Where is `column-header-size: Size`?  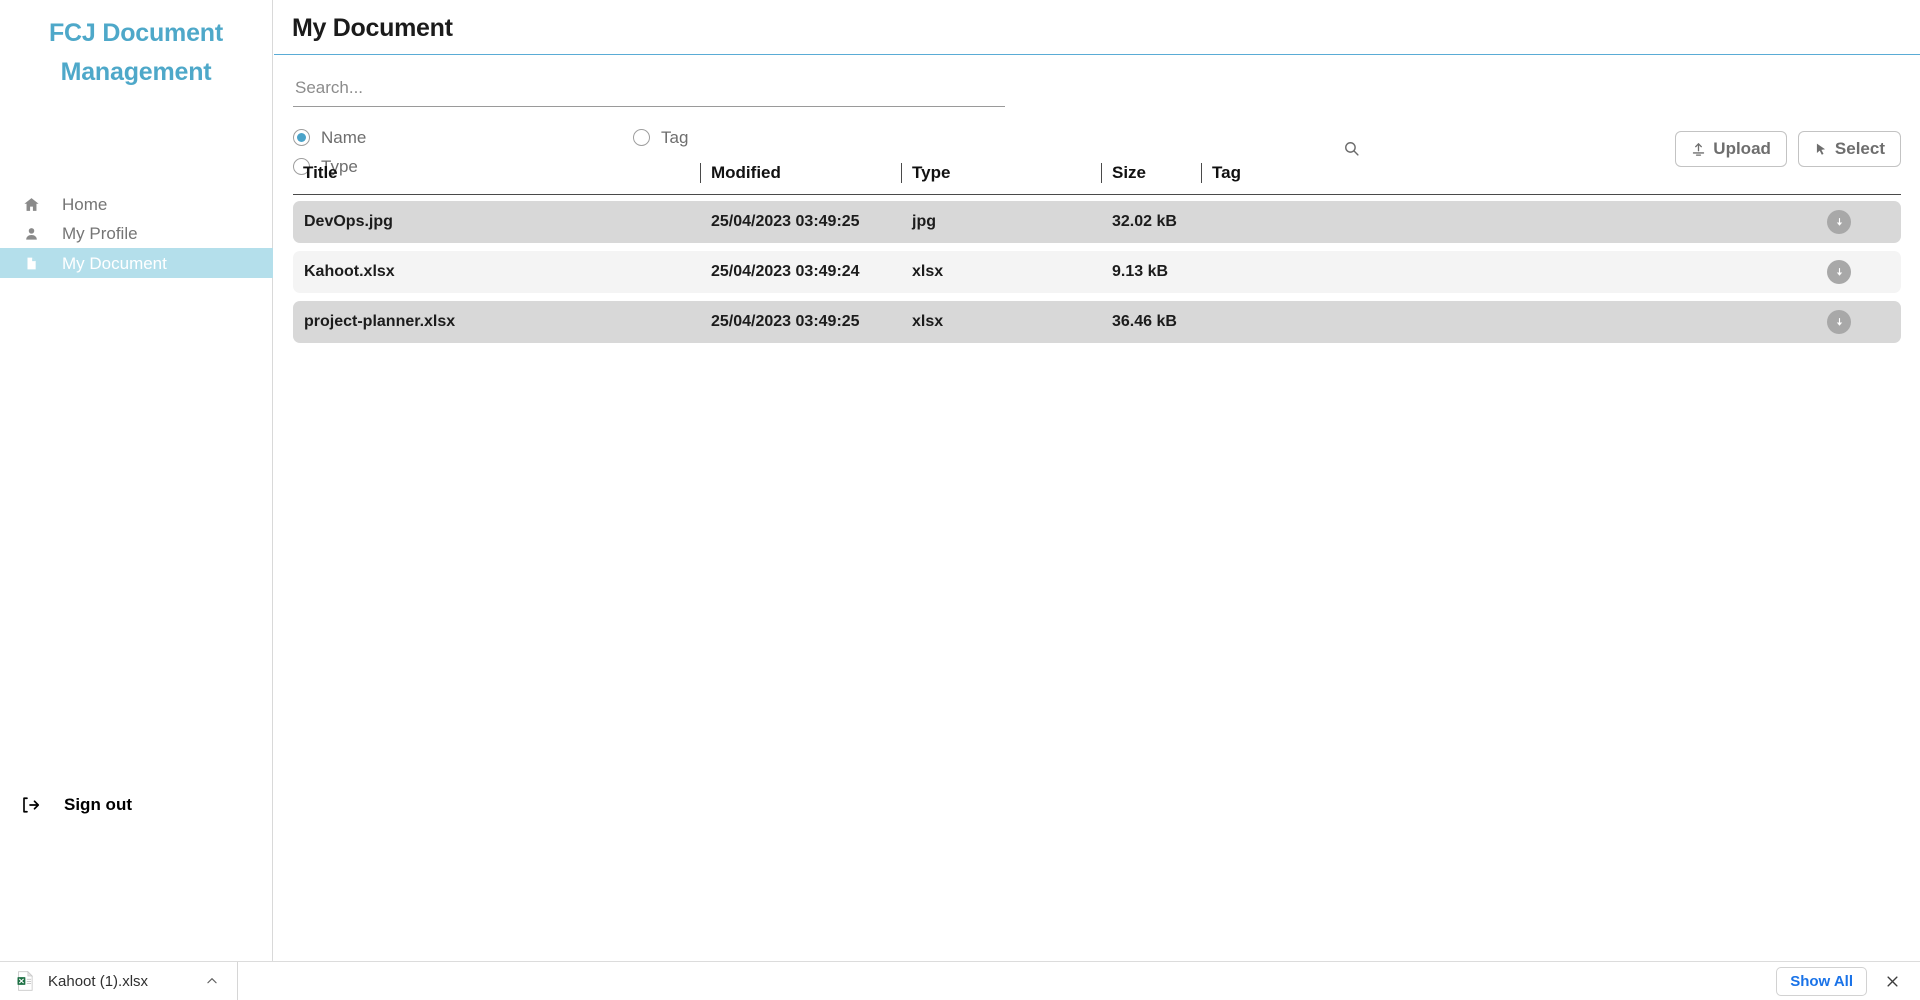
column-header-size: Size is located at coordinates (1151, 173).